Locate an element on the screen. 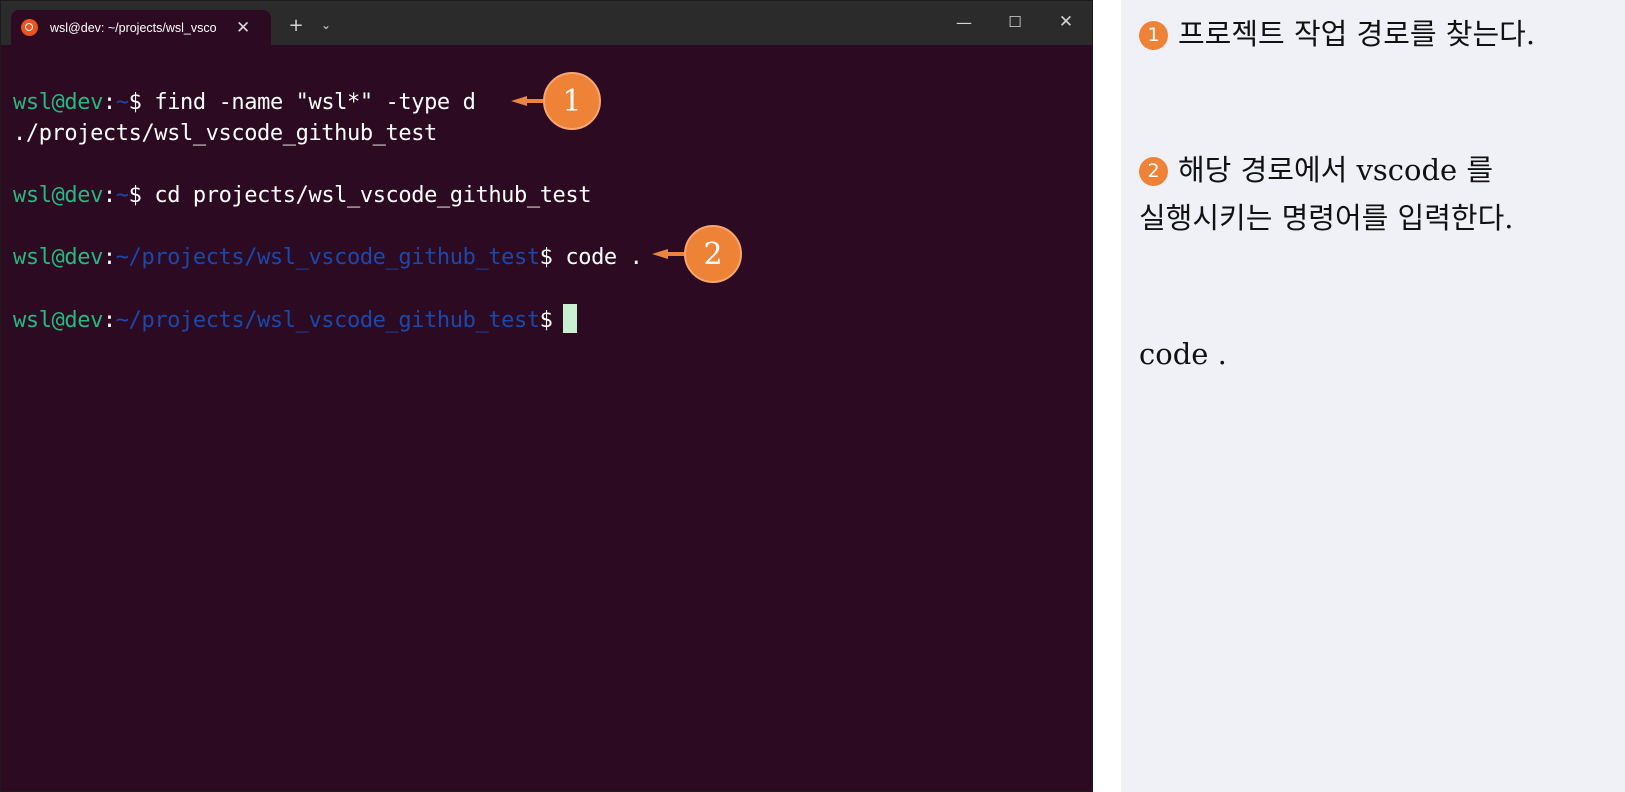  instruction-step-1: 1 프로젝트 작업 경로를 찾는다. is located at coordinates (1337, 34).